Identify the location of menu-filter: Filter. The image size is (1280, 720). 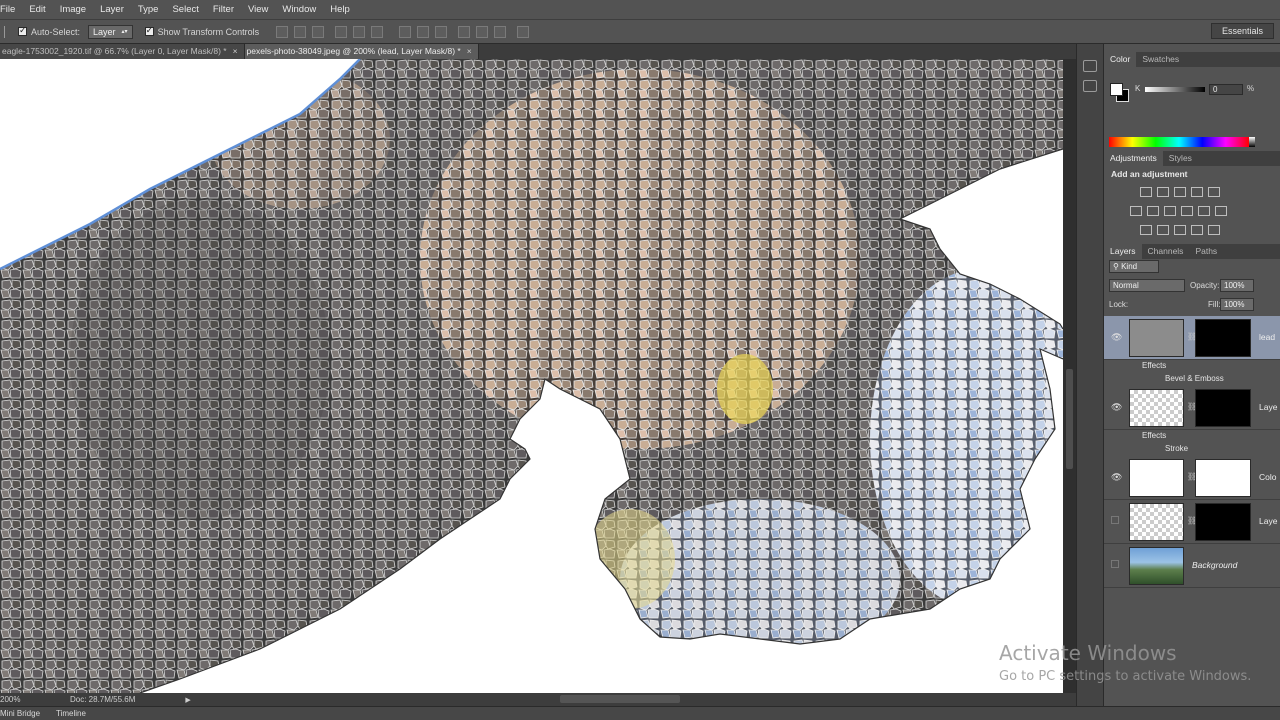
(223, 9).